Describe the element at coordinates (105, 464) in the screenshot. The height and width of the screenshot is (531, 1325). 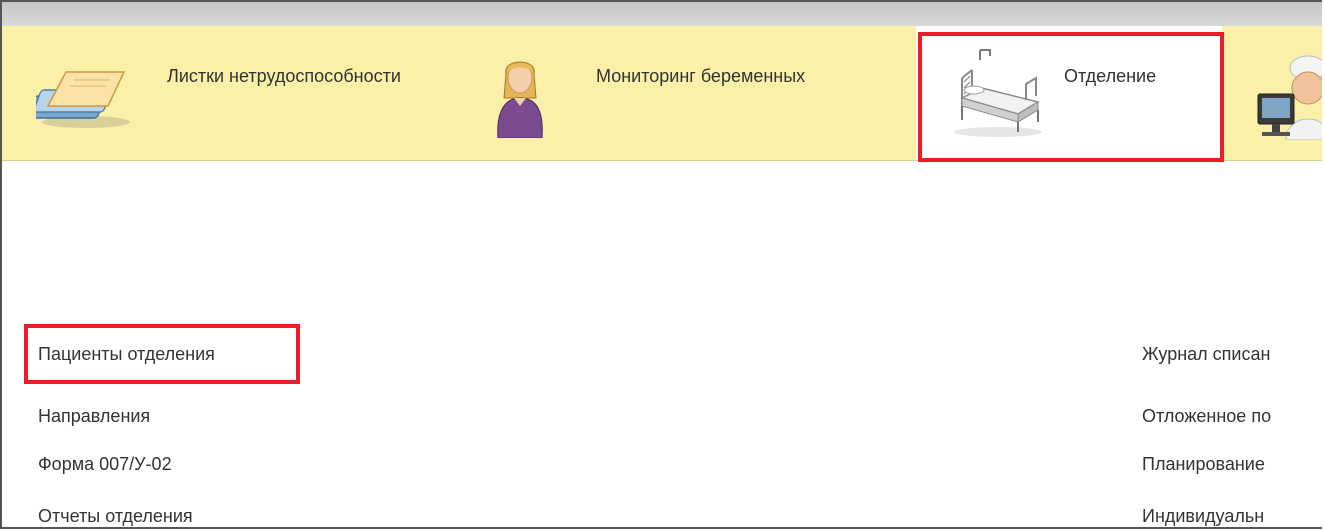
I see `link-form-007: Форма 007/У-02` at that location.